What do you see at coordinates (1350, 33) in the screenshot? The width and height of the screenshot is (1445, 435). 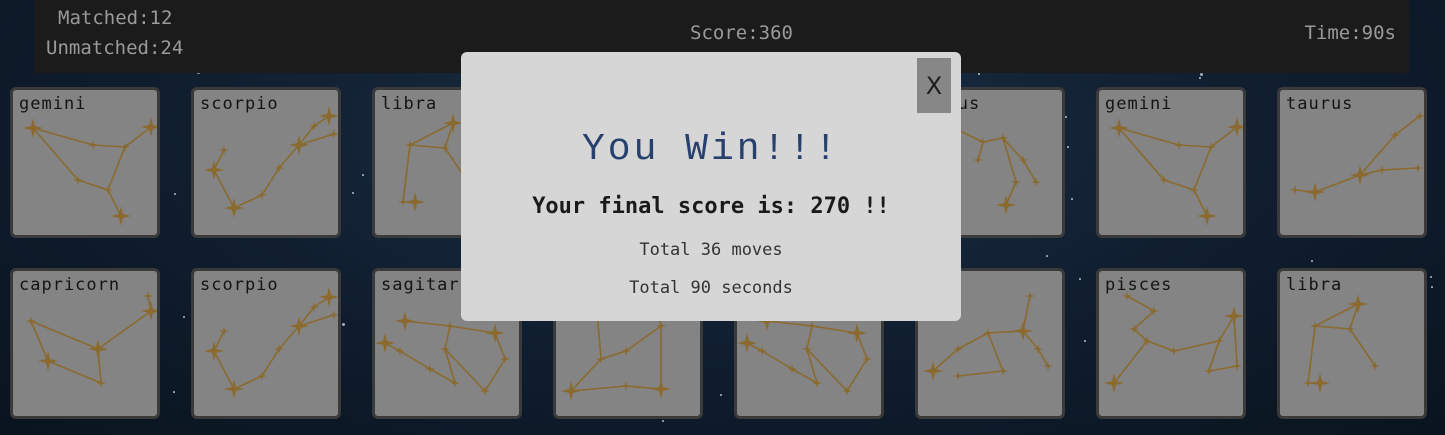 I see `time-display: Time:90s` at bounding box center [1350, 33].